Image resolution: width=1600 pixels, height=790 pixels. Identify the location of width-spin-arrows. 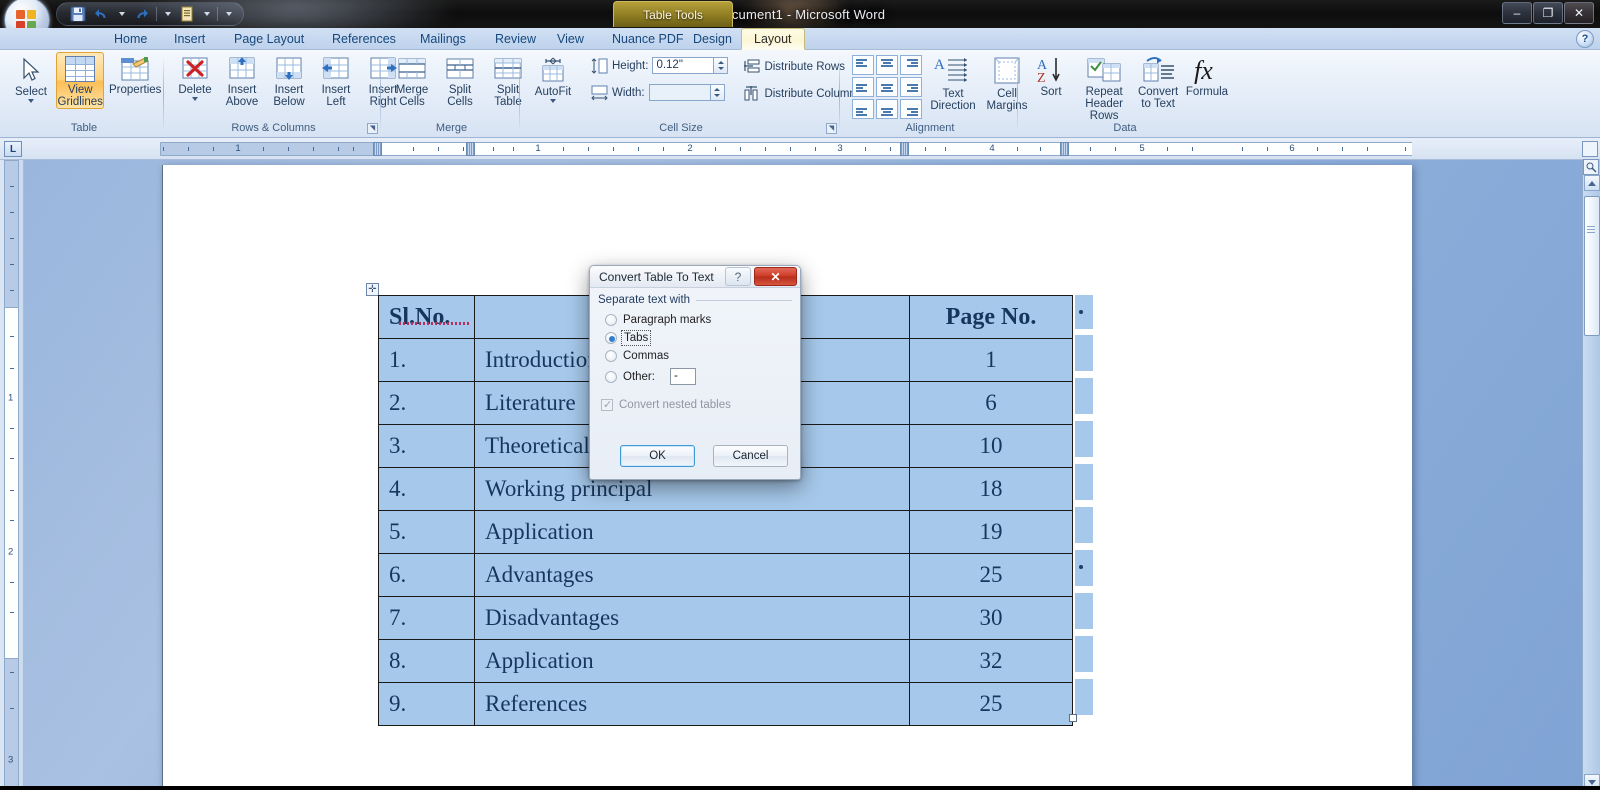
(717, 92).